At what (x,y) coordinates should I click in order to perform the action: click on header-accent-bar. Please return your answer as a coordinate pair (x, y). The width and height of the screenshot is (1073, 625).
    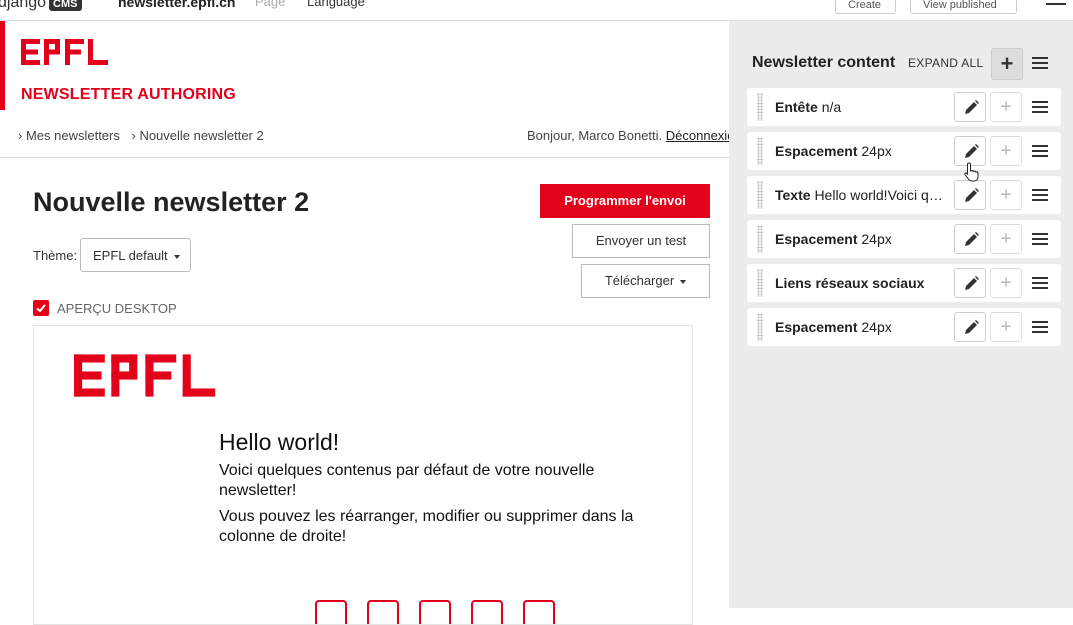
    Looking at the image, I should click on (2, 65).